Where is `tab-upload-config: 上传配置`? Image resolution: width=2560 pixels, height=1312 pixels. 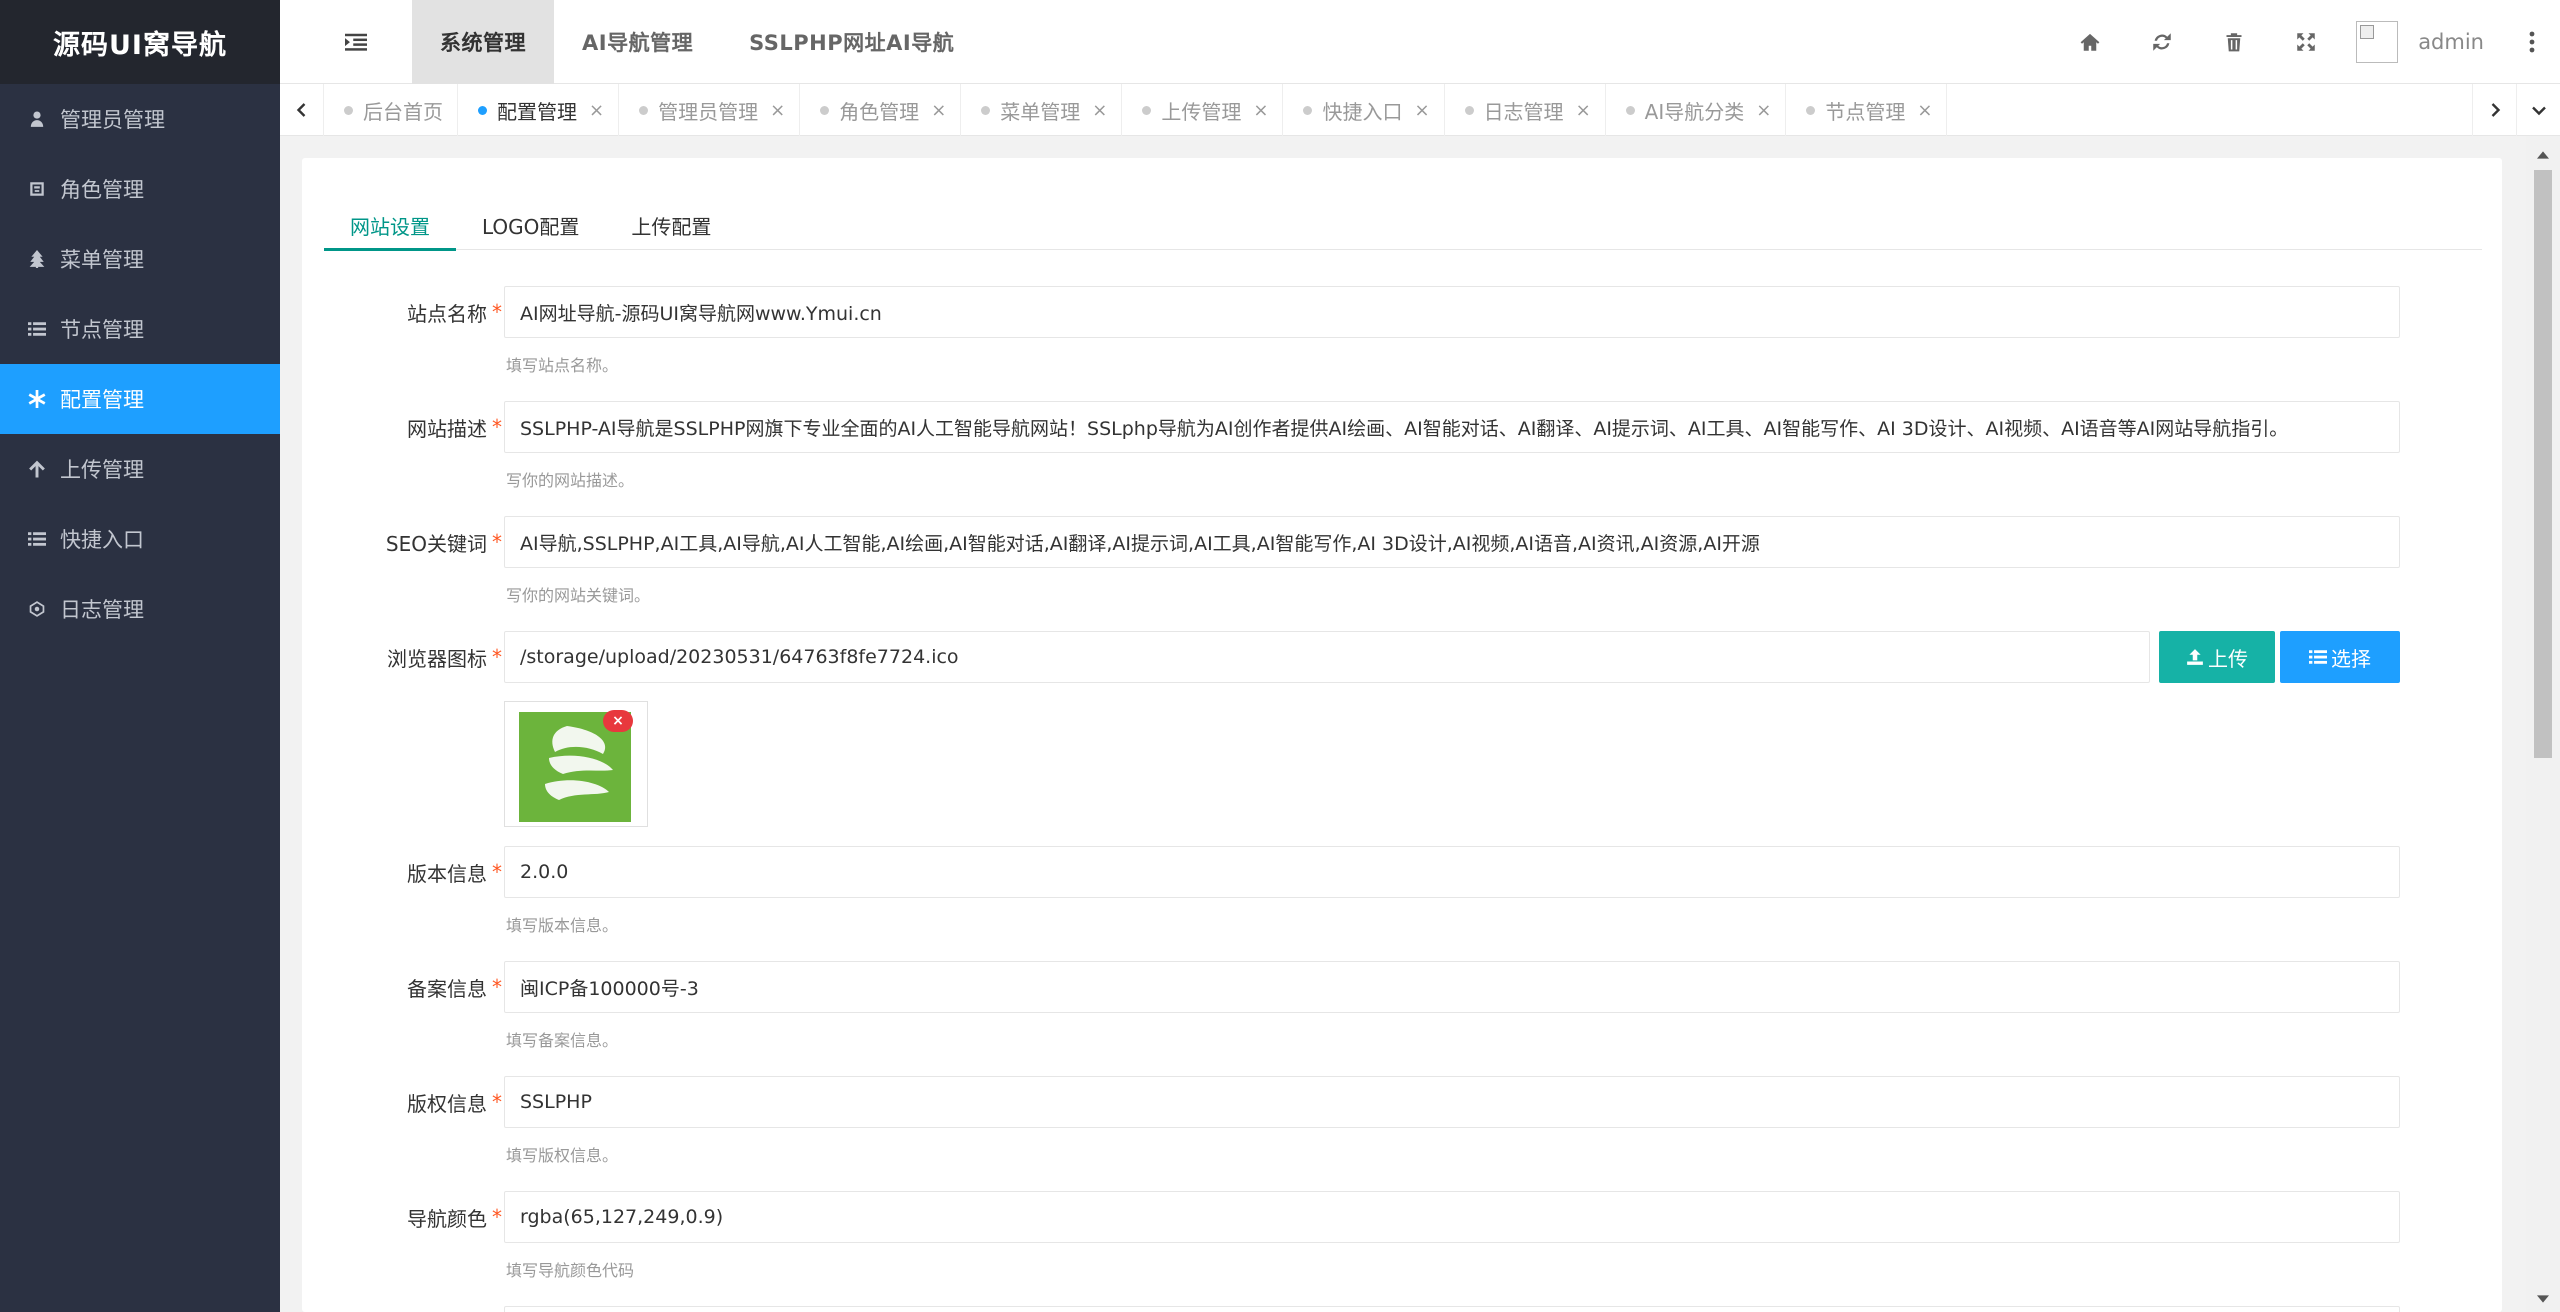
tab-upload-config: 上传配置 is located at coordinates (671, 225).